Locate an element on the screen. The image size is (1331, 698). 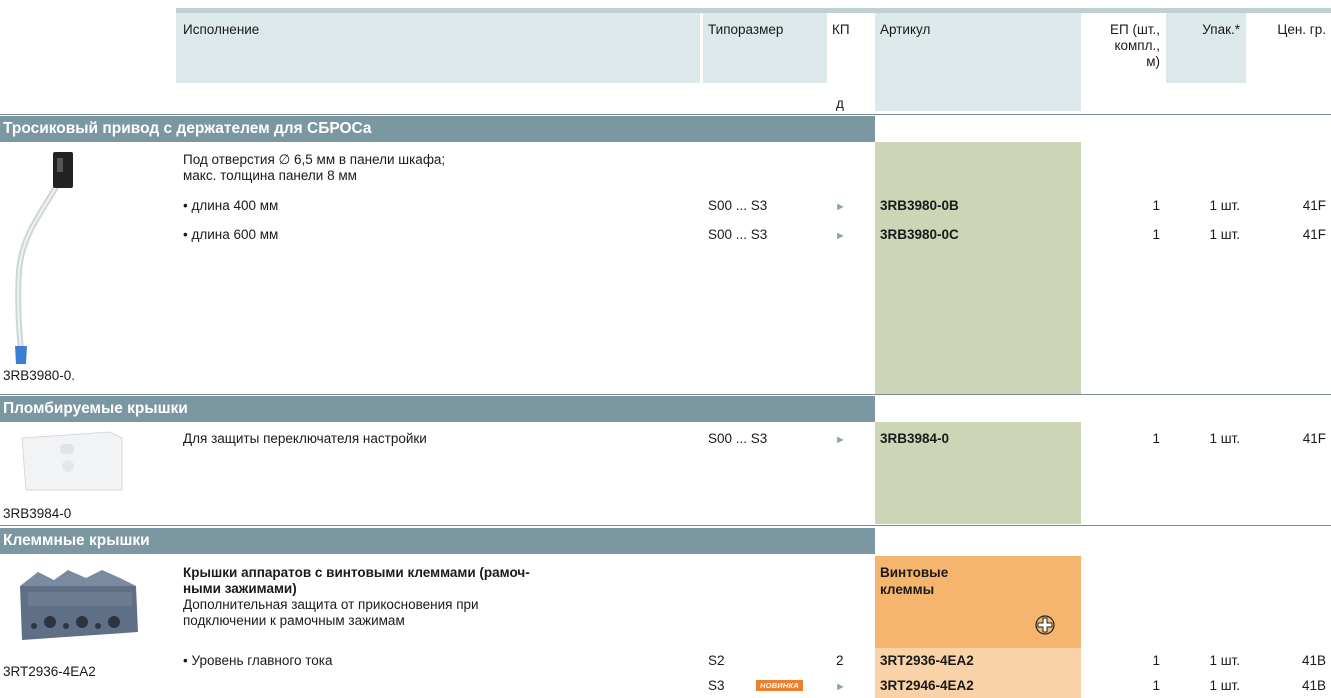
image-caption: 3RB3980-0. is located at coordinates (39, 375).